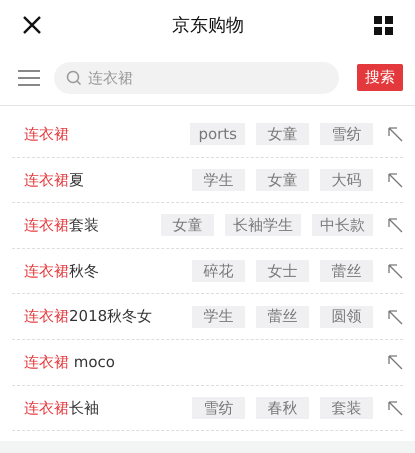 Image resolution: width=415 pixels, height=453 pixels. I want to click on tag-chip: 长袖学生, so click(263, 225).